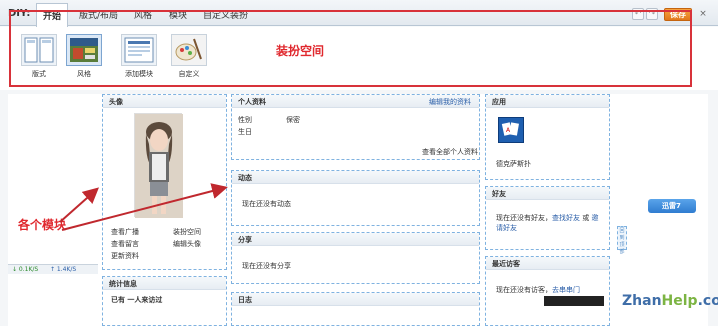  I want to click on speed-status-bar: ↓ 0.1K/S ↑ 1.4K/S, so click(53, 269).